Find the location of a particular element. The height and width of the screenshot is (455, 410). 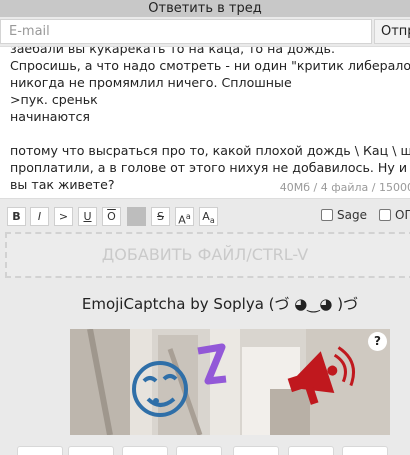

op-checkbox-box is located at coordinates (385, 215).